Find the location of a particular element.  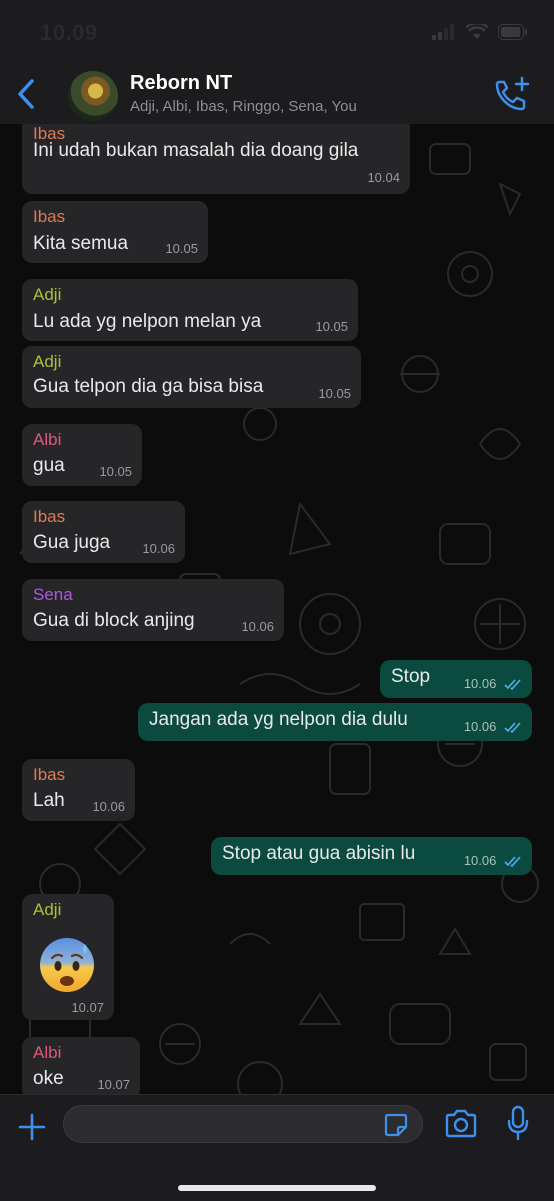

message-text: Stop atau gua abisin lu is located at coordinates (319, 853).